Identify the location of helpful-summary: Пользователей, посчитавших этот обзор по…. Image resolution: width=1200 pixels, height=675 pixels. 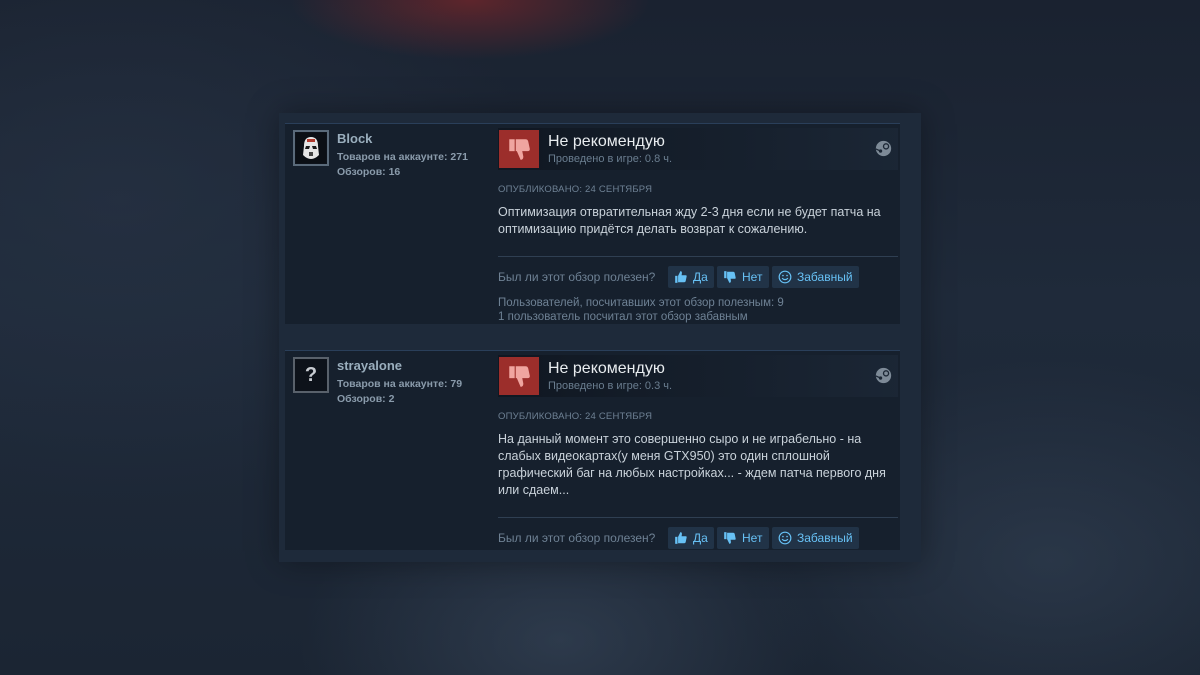
(641, 303).